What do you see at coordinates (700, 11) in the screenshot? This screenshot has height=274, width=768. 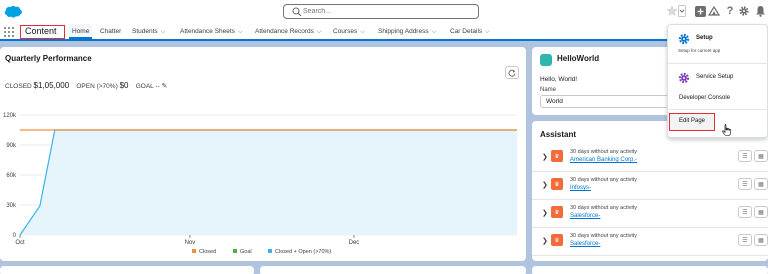 I see `global-actions-plus-icon` at bounding box center [700, 11].